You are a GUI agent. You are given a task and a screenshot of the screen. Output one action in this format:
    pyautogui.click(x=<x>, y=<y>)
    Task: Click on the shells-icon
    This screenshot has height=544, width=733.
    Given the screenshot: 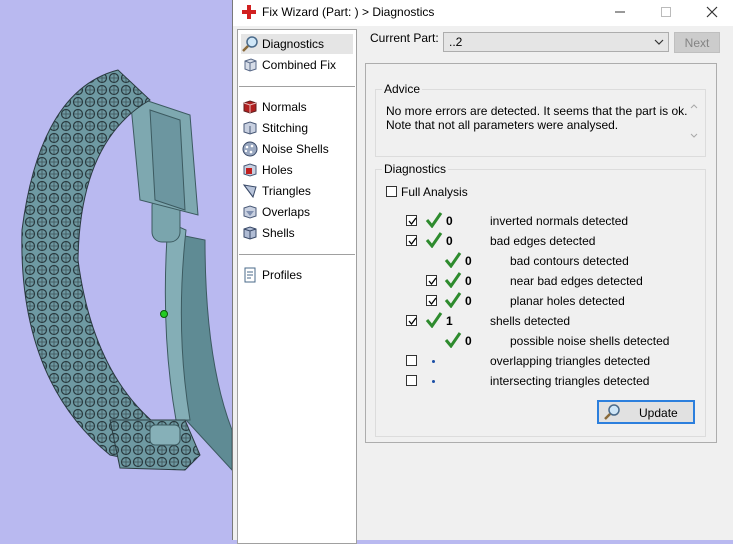 What is the action you would take?
    pyautogui.click(x=250, y=233)
    